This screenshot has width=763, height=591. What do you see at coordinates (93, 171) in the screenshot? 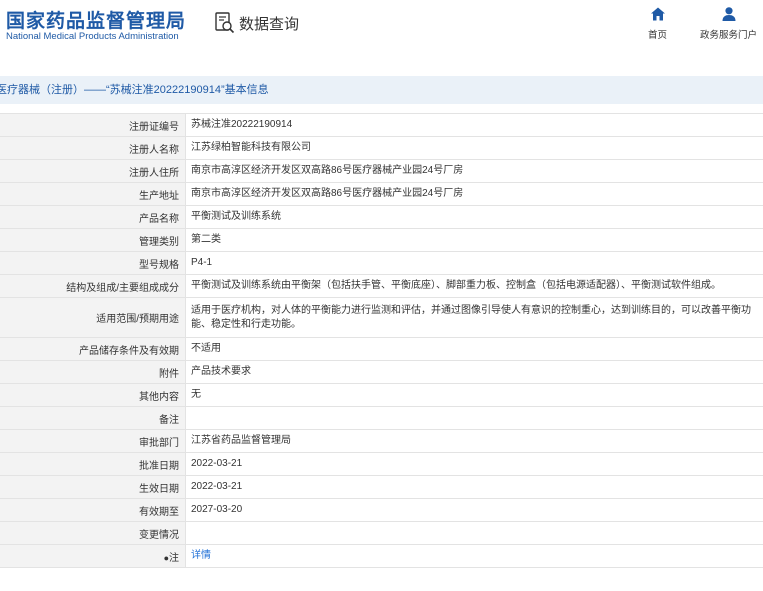
I see `field-label: 注册人住所` at bounding box center [93, 171].